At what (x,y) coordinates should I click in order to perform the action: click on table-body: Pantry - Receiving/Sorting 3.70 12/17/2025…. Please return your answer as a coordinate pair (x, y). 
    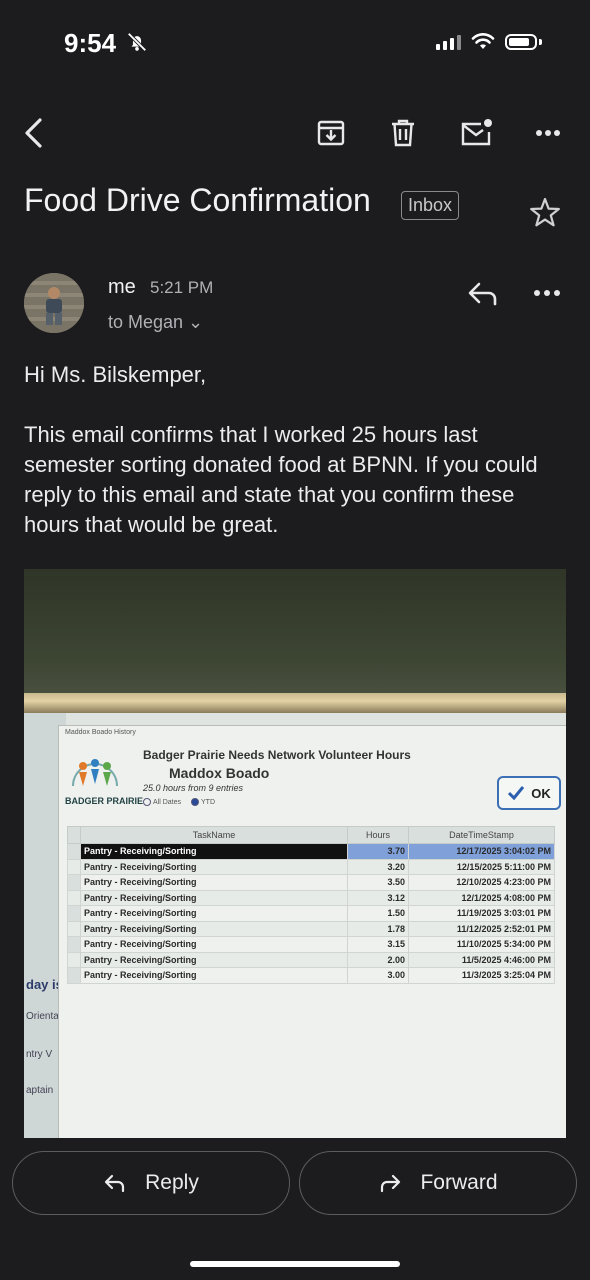
    Looking at the image, I should click on (311, 913).